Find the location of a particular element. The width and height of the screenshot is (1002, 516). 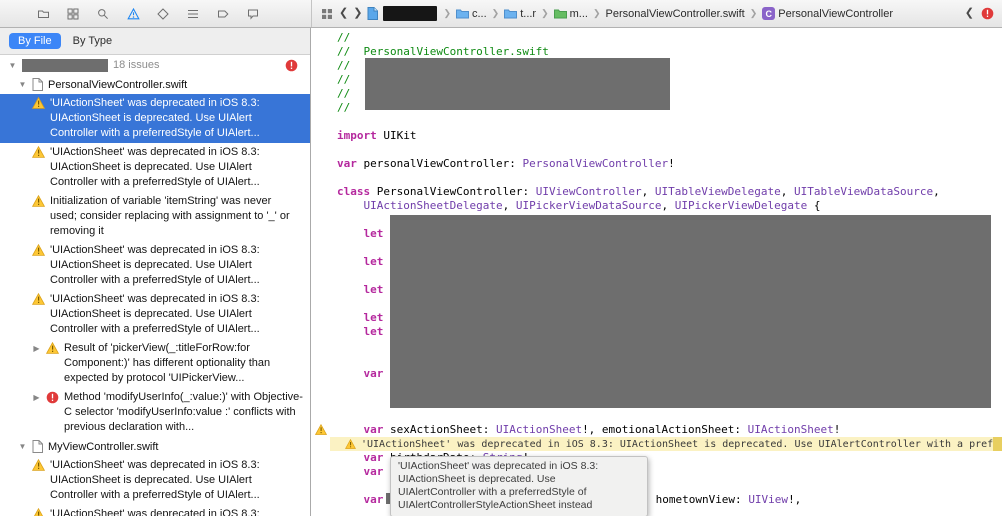

code-token: UIPickerViewDataSource is located at coordinates (588, 205).